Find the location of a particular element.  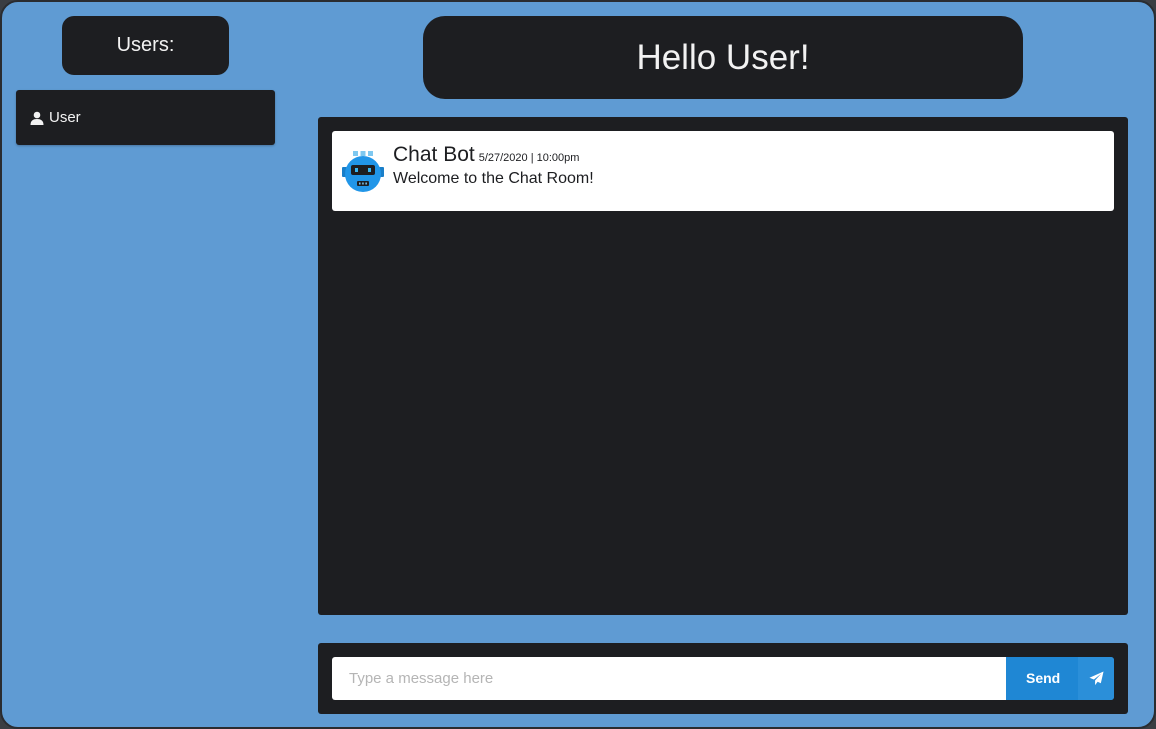

message-header: Chat Bot 5/27/2020 | 10:00pm is located at coordinates (486, 155).